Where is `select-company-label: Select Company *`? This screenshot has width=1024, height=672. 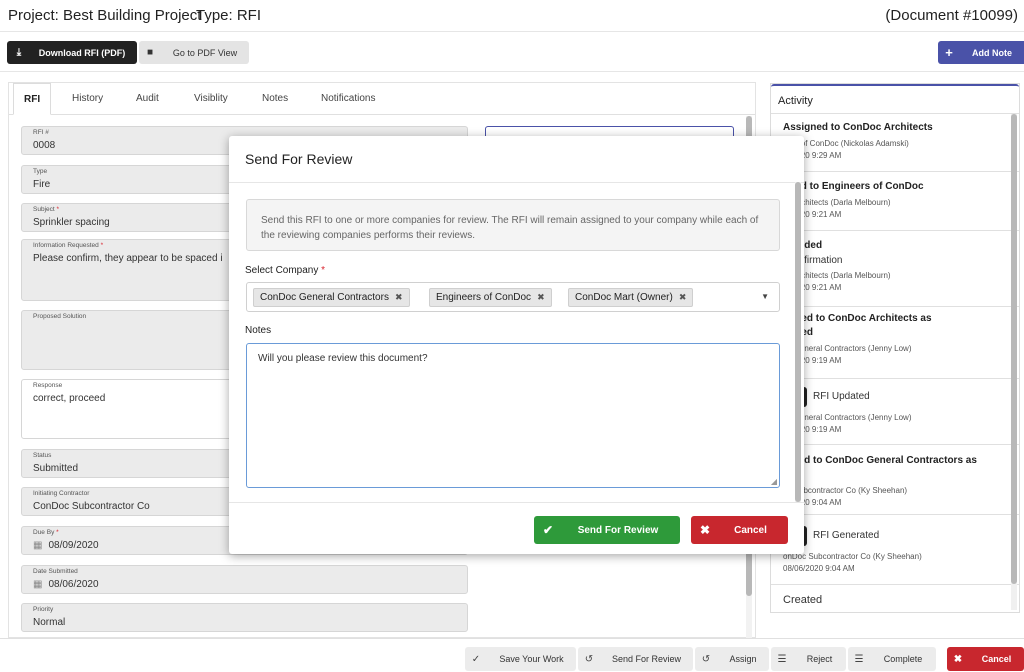 select-company-label: Select Company * is located at coordinates (285, 270).